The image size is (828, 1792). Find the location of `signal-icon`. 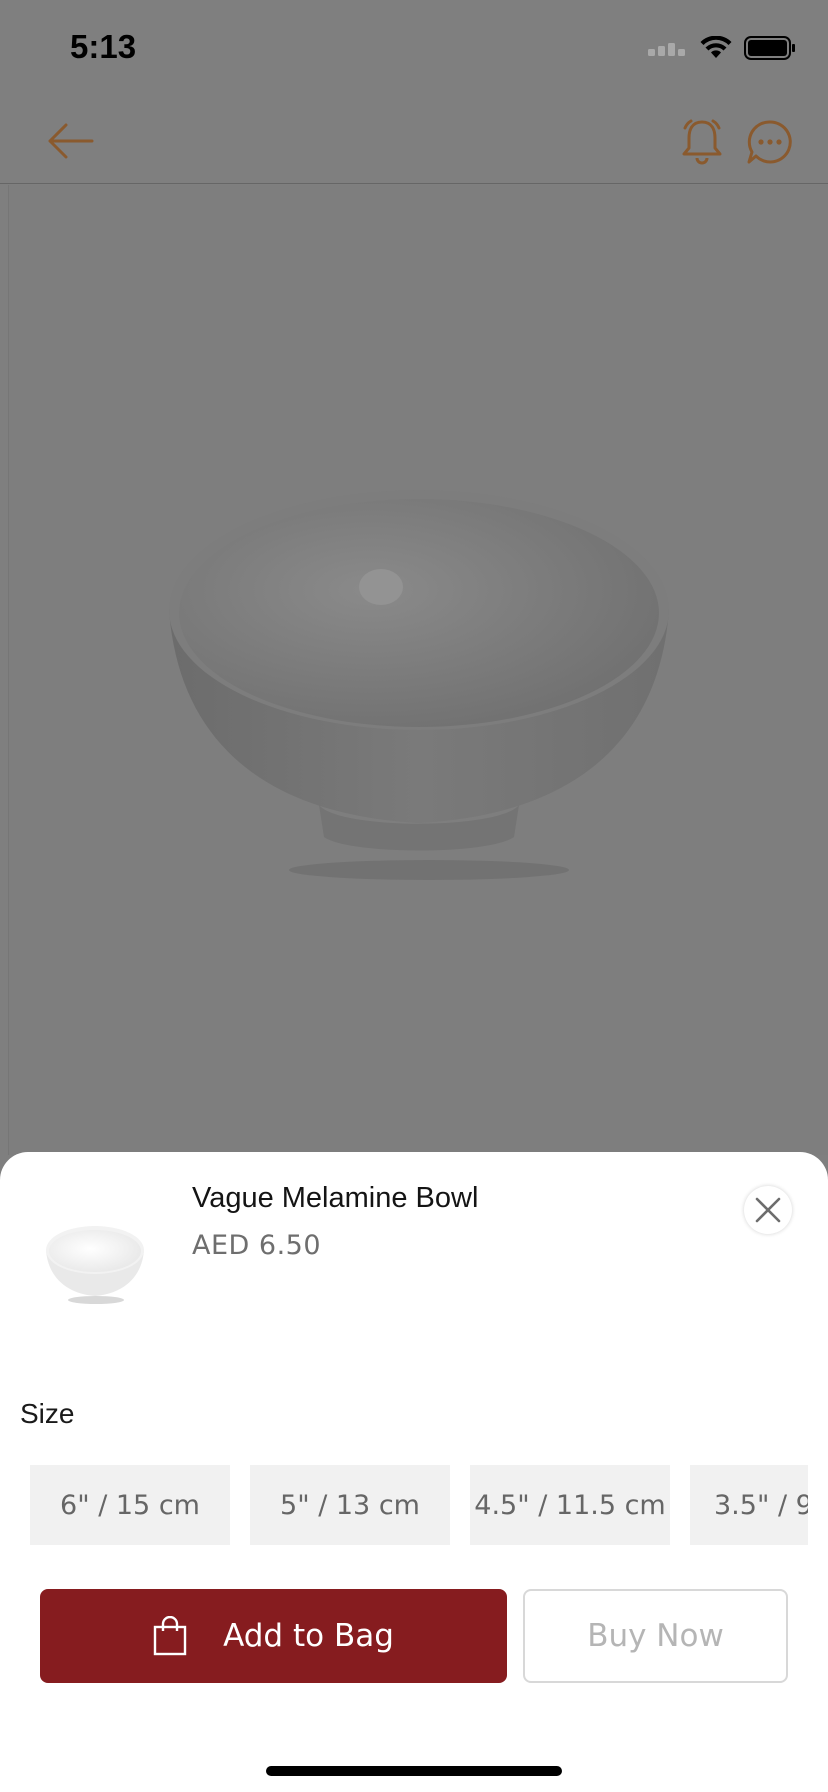

signal-icon is located at coordinates (666, 49).